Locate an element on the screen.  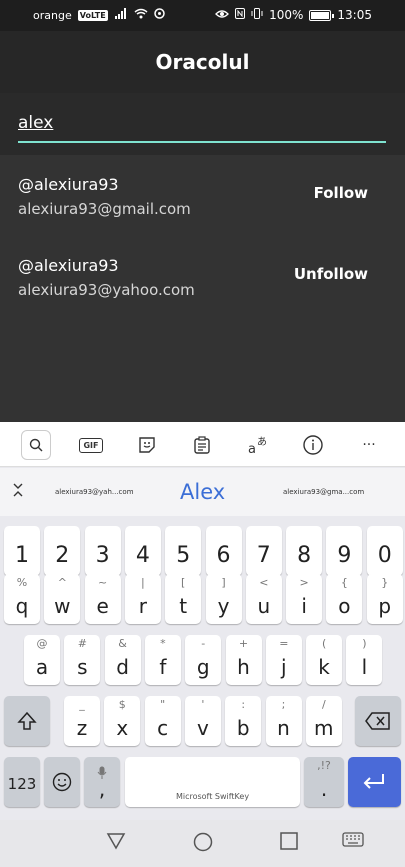
nfc-icon is located at coordinates (240, 15).